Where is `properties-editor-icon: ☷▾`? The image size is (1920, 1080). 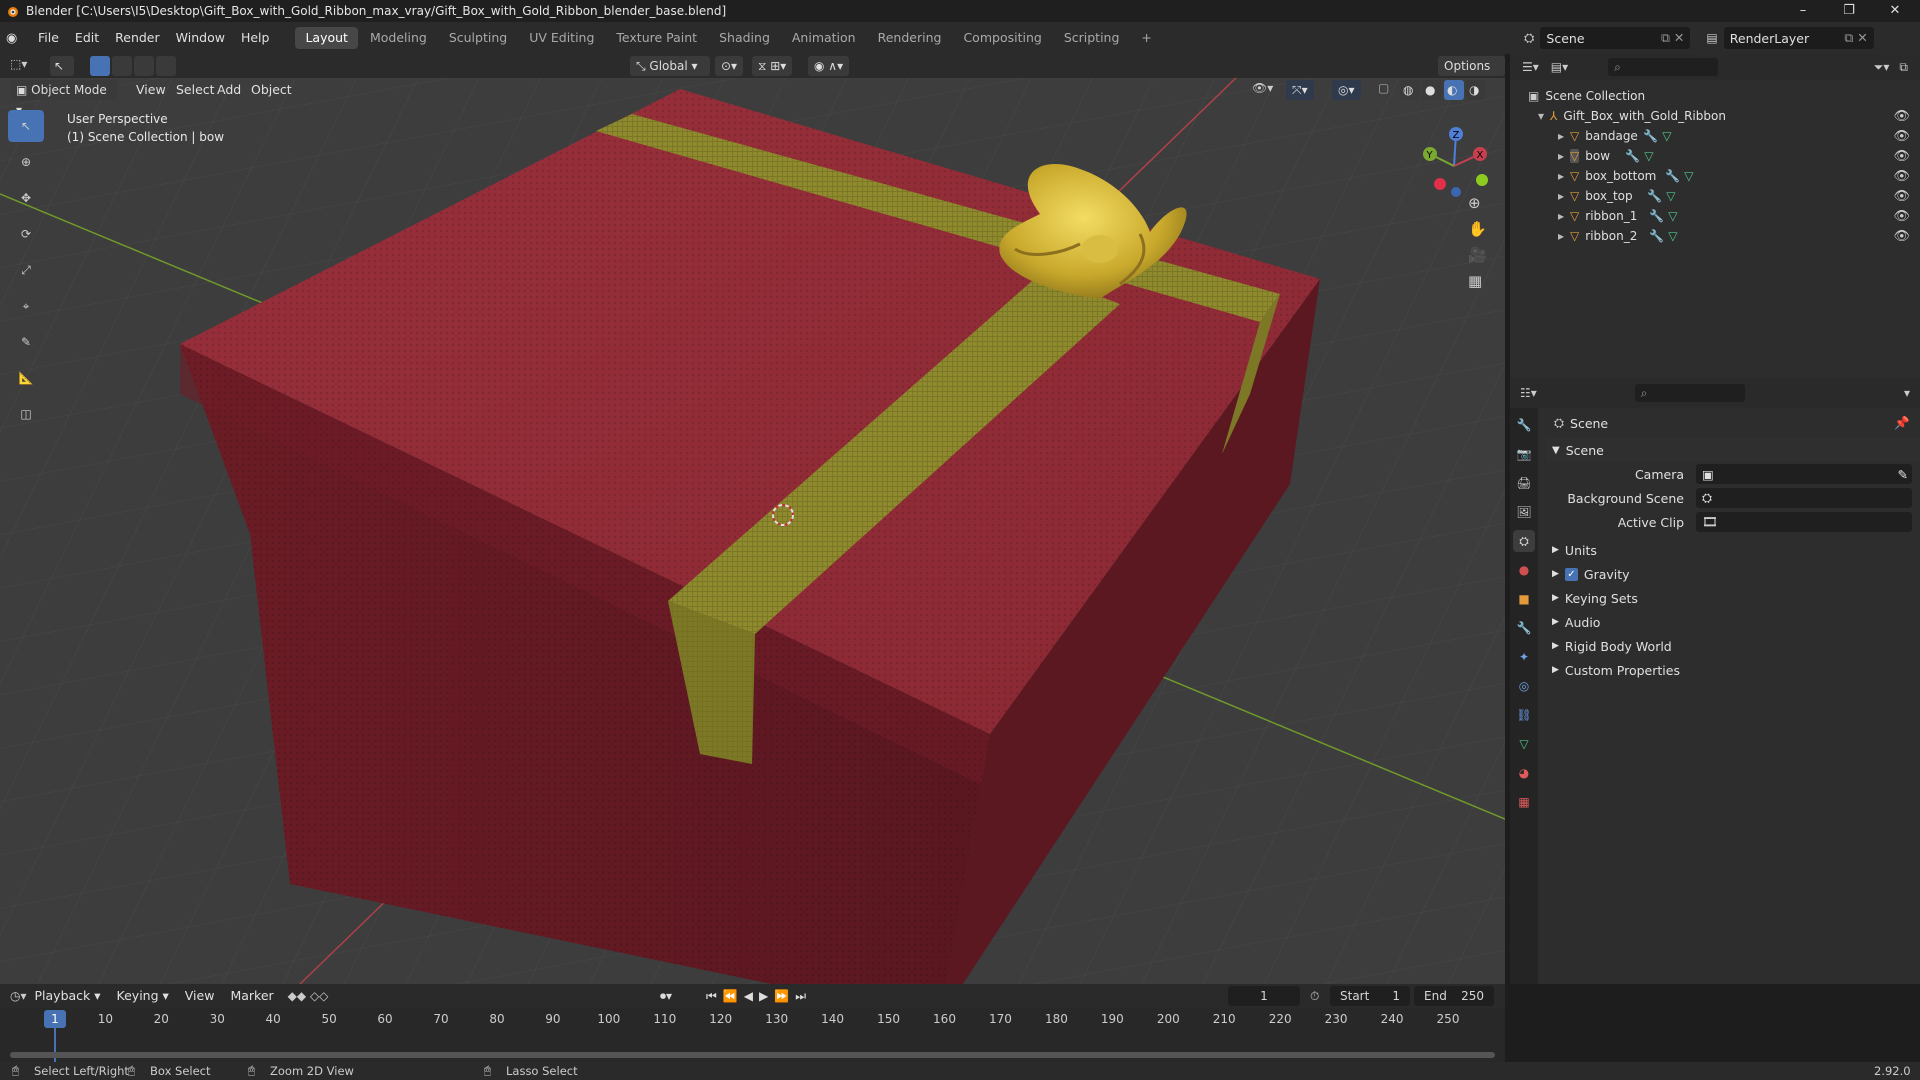
properties-editor-icon: ☷▾ is located at coordinates (1528, 393).